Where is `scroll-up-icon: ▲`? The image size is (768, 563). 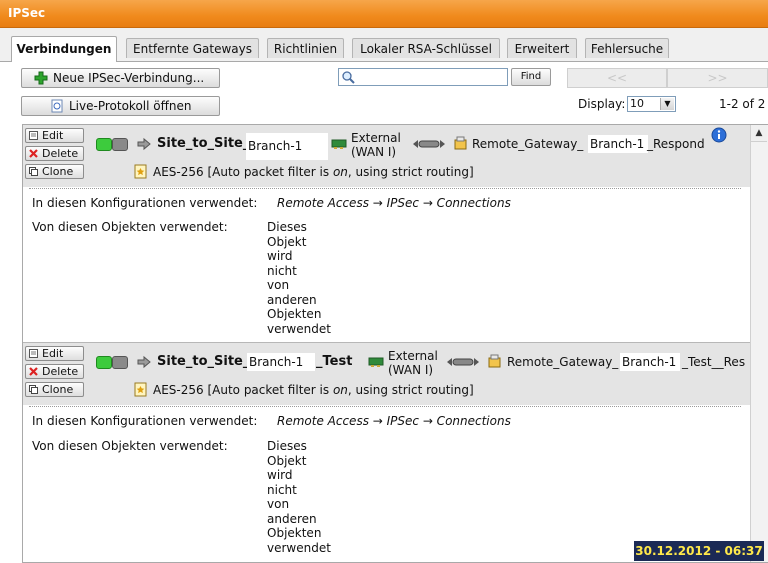
scroll-up-icon: ▲ is located at coordinates (759, 133).